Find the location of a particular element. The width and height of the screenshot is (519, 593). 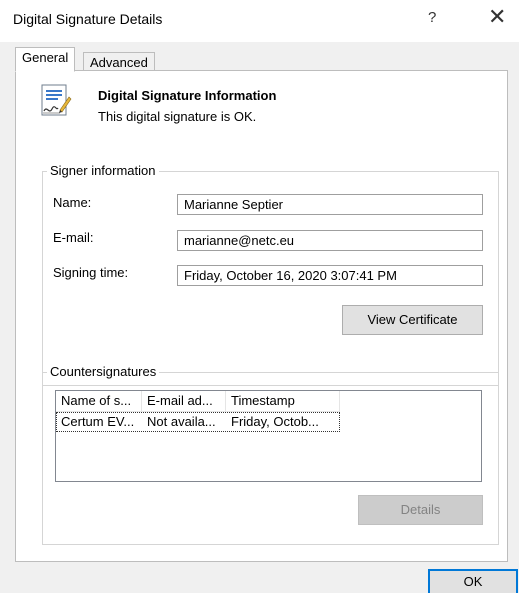

email-label: E-mail: is located at coordinates (73, 237).